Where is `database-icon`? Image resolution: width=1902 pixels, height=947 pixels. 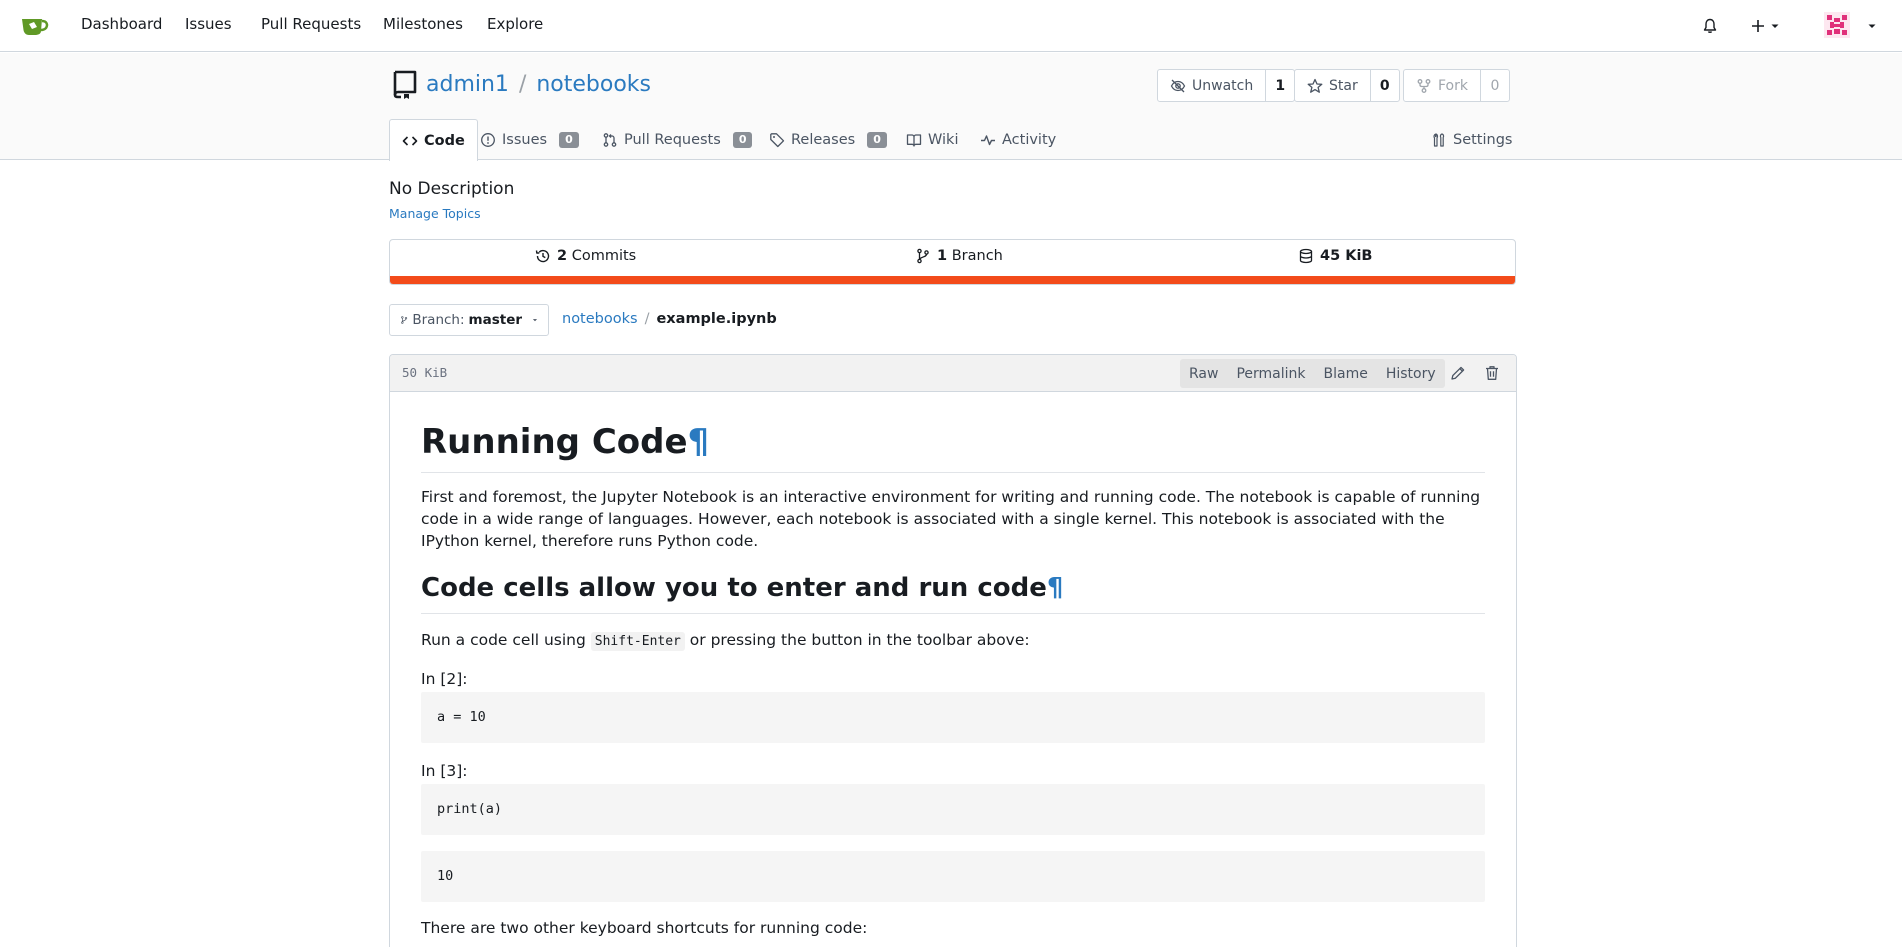
database-icon is located at coordinates (1306, 256).